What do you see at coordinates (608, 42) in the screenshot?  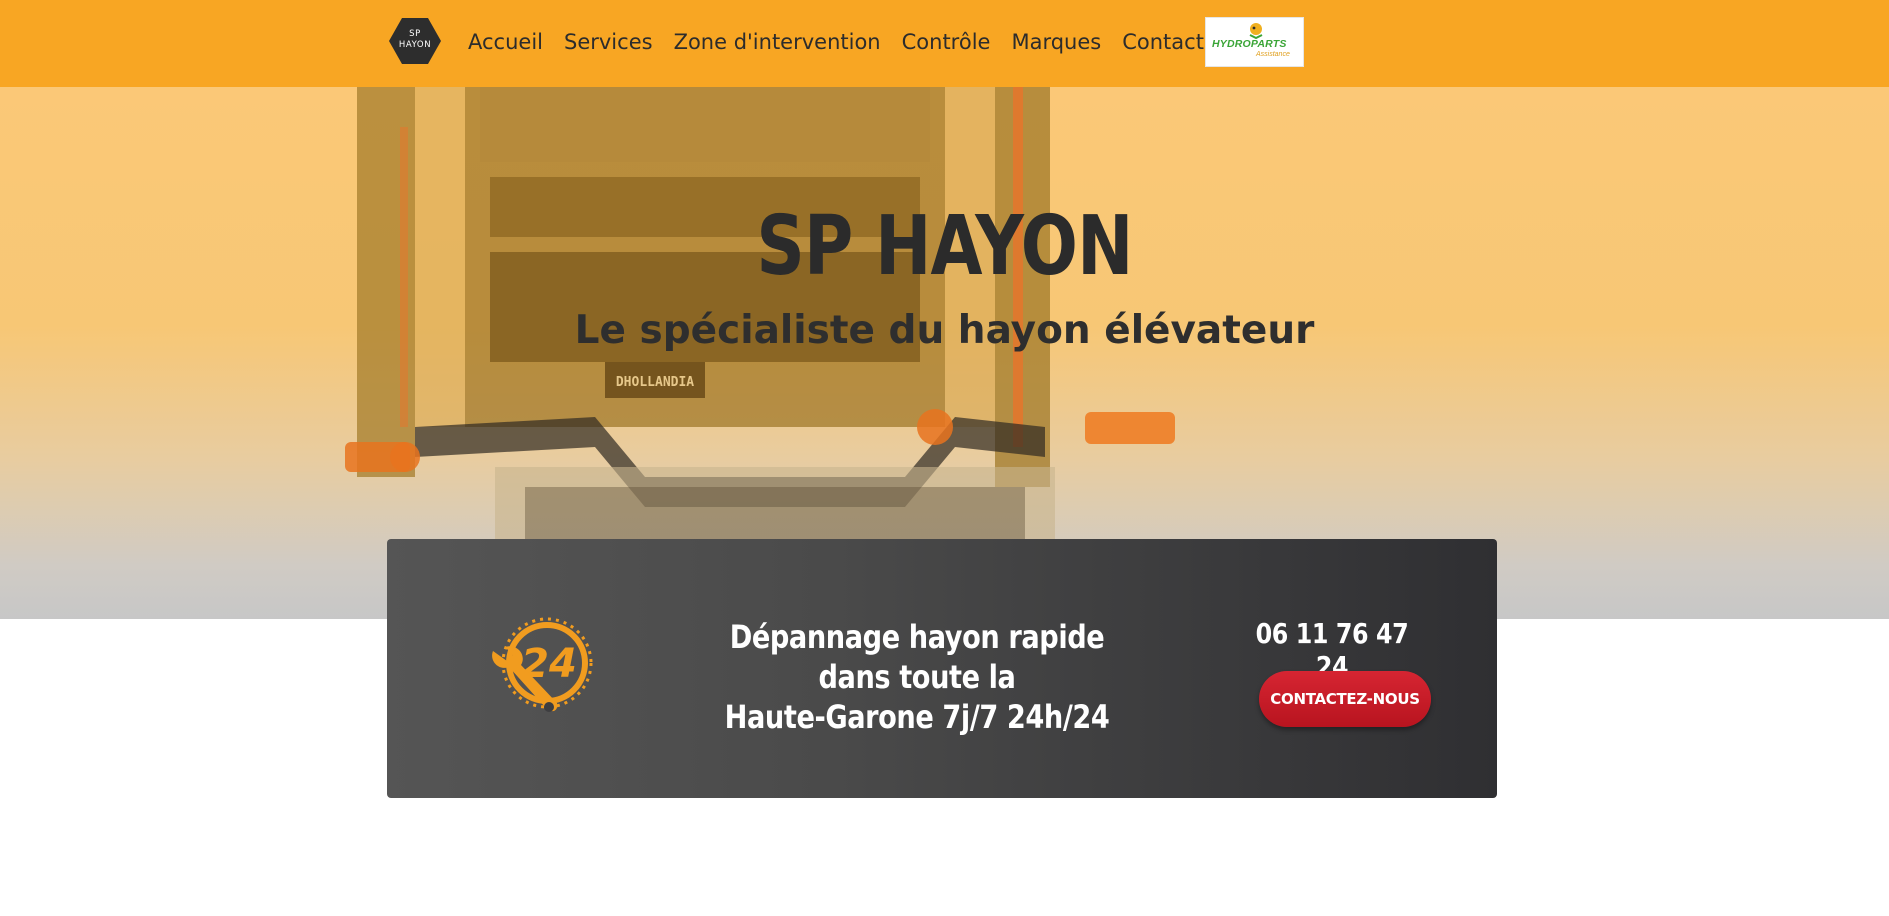 I see `nav-item-services: Services` at bounding box center [608, 42].